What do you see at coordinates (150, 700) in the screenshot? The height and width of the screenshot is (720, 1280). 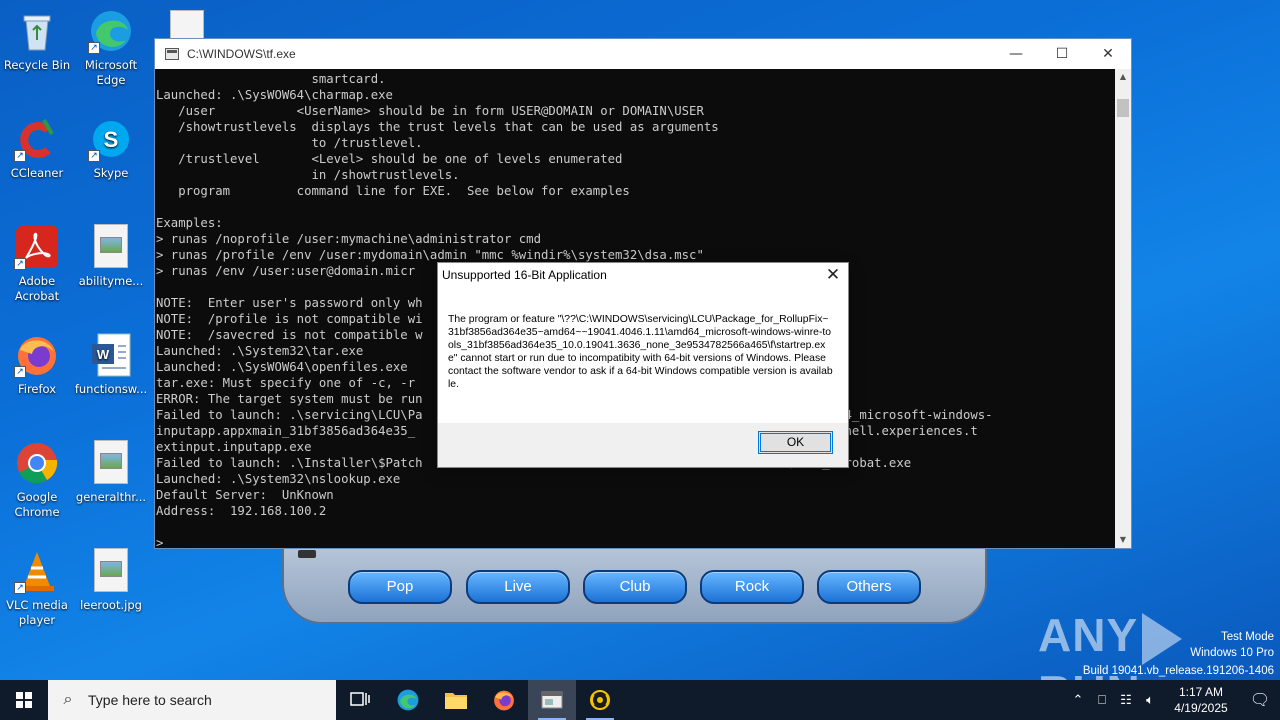 I see `search-placeholder: Type here to search` at bounding box center [150, 700].